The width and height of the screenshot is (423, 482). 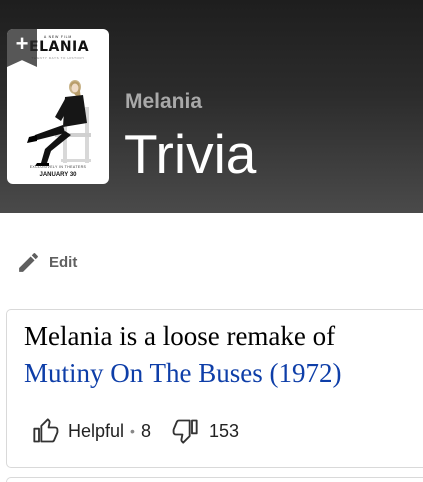 What do you see at coordinates (96, 430) in the screenshot?
I see `helpful-label: Helpful` at bounding box center [96, 430].